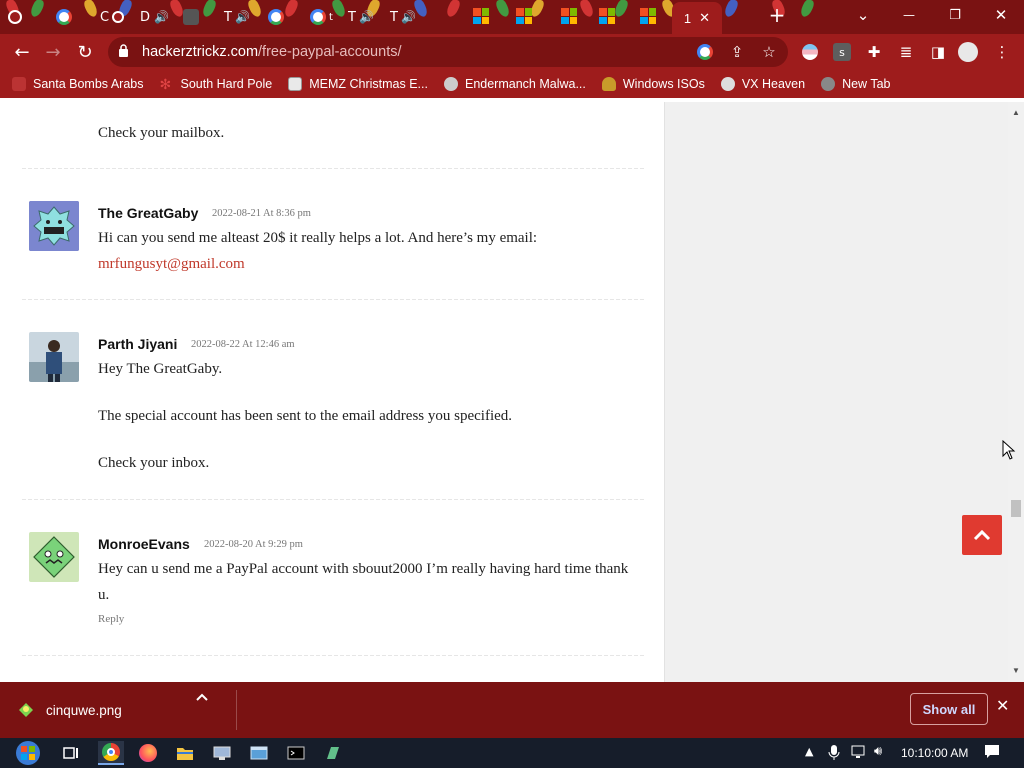 Image resolution: width=1024 pixels, height=768 pixels. I want to click on bookmark-label: Santa Bombs Arabs, so click(88, 84).